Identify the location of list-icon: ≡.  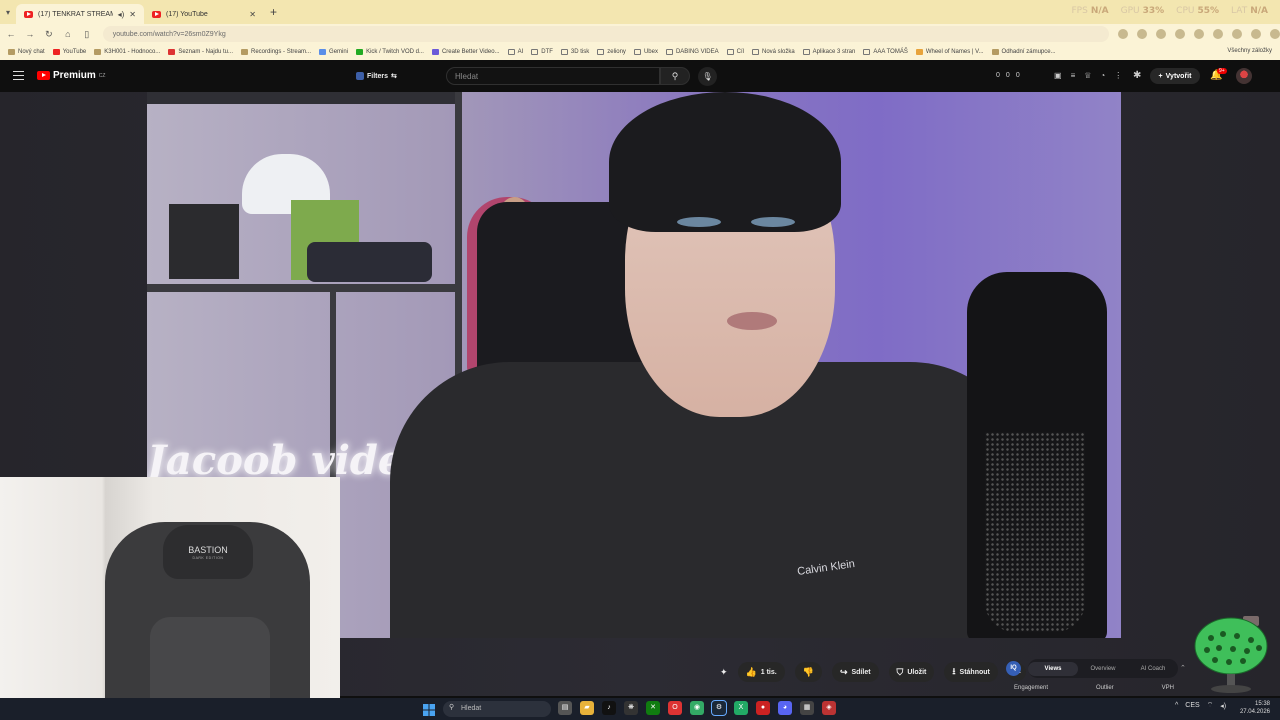
(1073, 75).